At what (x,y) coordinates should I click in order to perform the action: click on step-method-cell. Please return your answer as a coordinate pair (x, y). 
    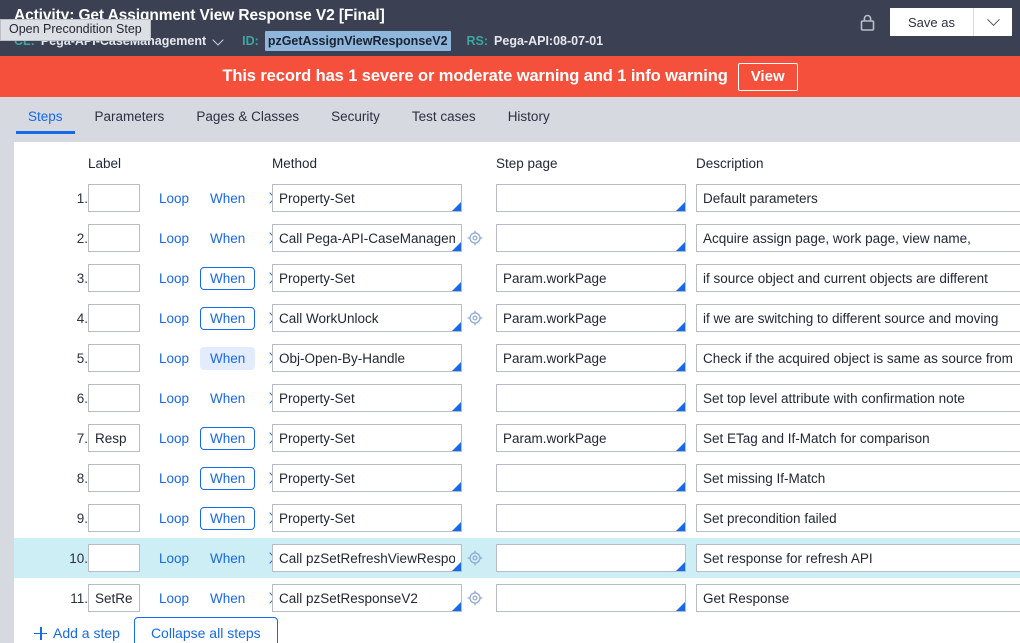
    Looking at the image, I should click on (384, 238).